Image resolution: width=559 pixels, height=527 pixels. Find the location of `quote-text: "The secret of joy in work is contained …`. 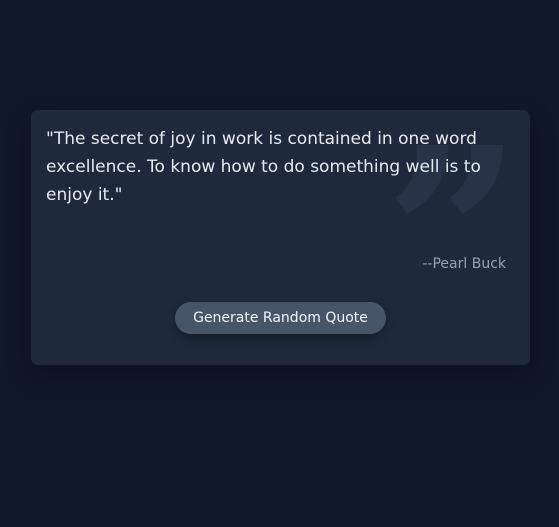

quote-text: "The secret of joy in work is contained … is located at coordinates (263, 167).